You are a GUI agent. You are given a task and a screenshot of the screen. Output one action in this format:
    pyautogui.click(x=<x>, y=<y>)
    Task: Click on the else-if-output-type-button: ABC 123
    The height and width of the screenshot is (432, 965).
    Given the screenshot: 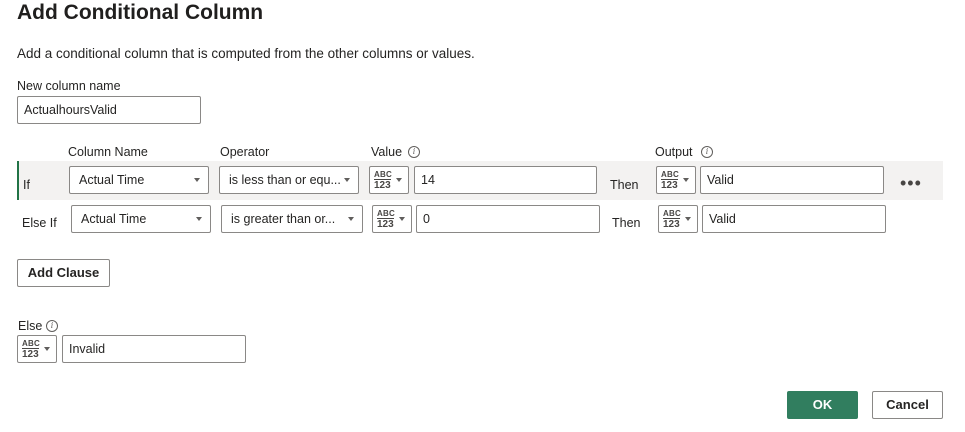 What is the action you would take?
    pyautogui.click(x=678, y=219)
    